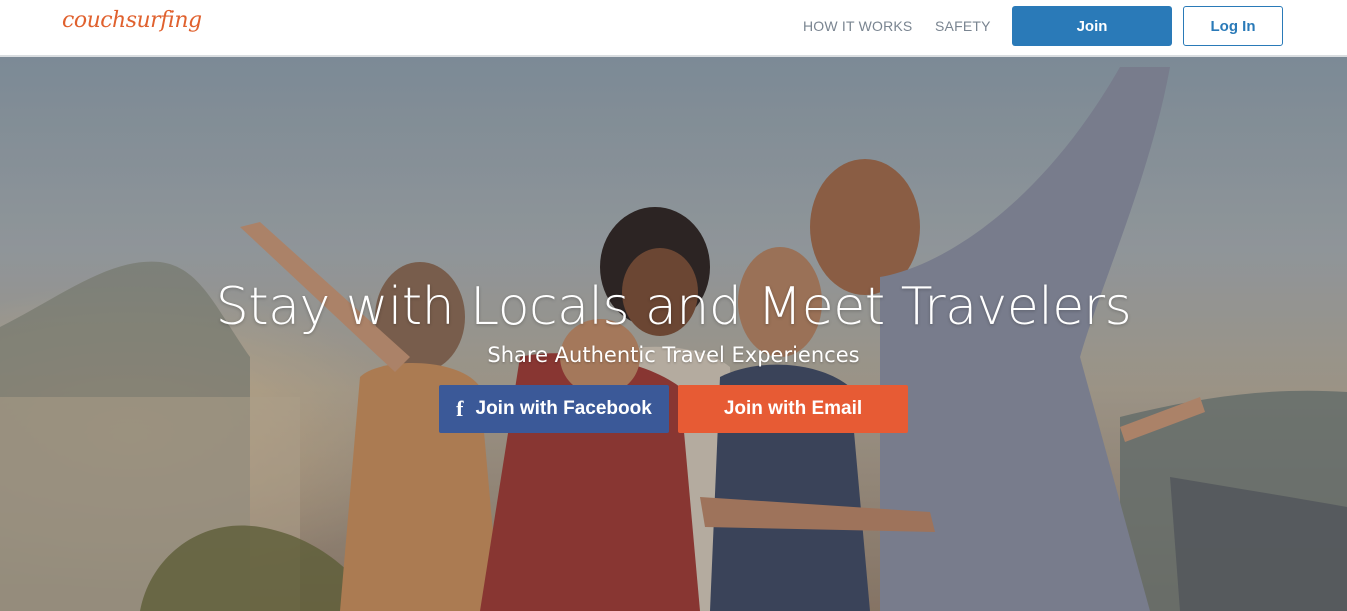 The image size is (1347, 611). I want to click on join-with-email-button: Join with Email, so click(793, 409).